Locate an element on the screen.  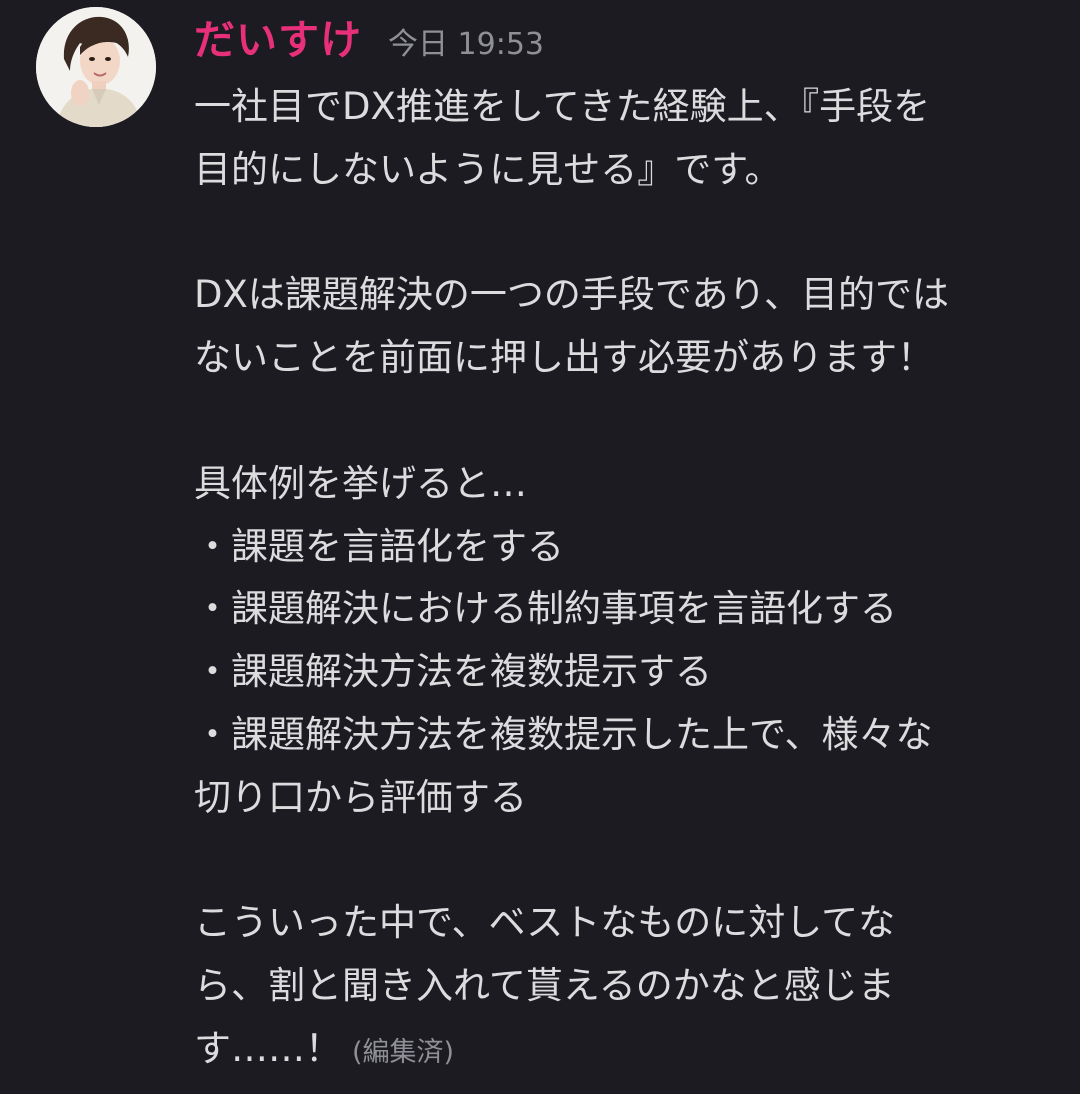
timestamp: 今日 19:53 is located at coordinates (466, 45).